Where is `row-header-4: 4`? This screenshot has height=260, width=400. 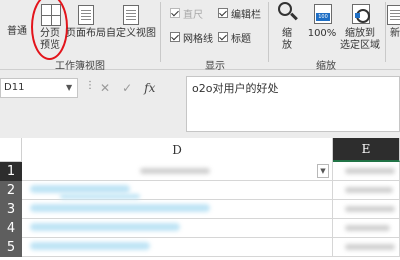 row-header-4: 4 is located at coordinates (11, 228).